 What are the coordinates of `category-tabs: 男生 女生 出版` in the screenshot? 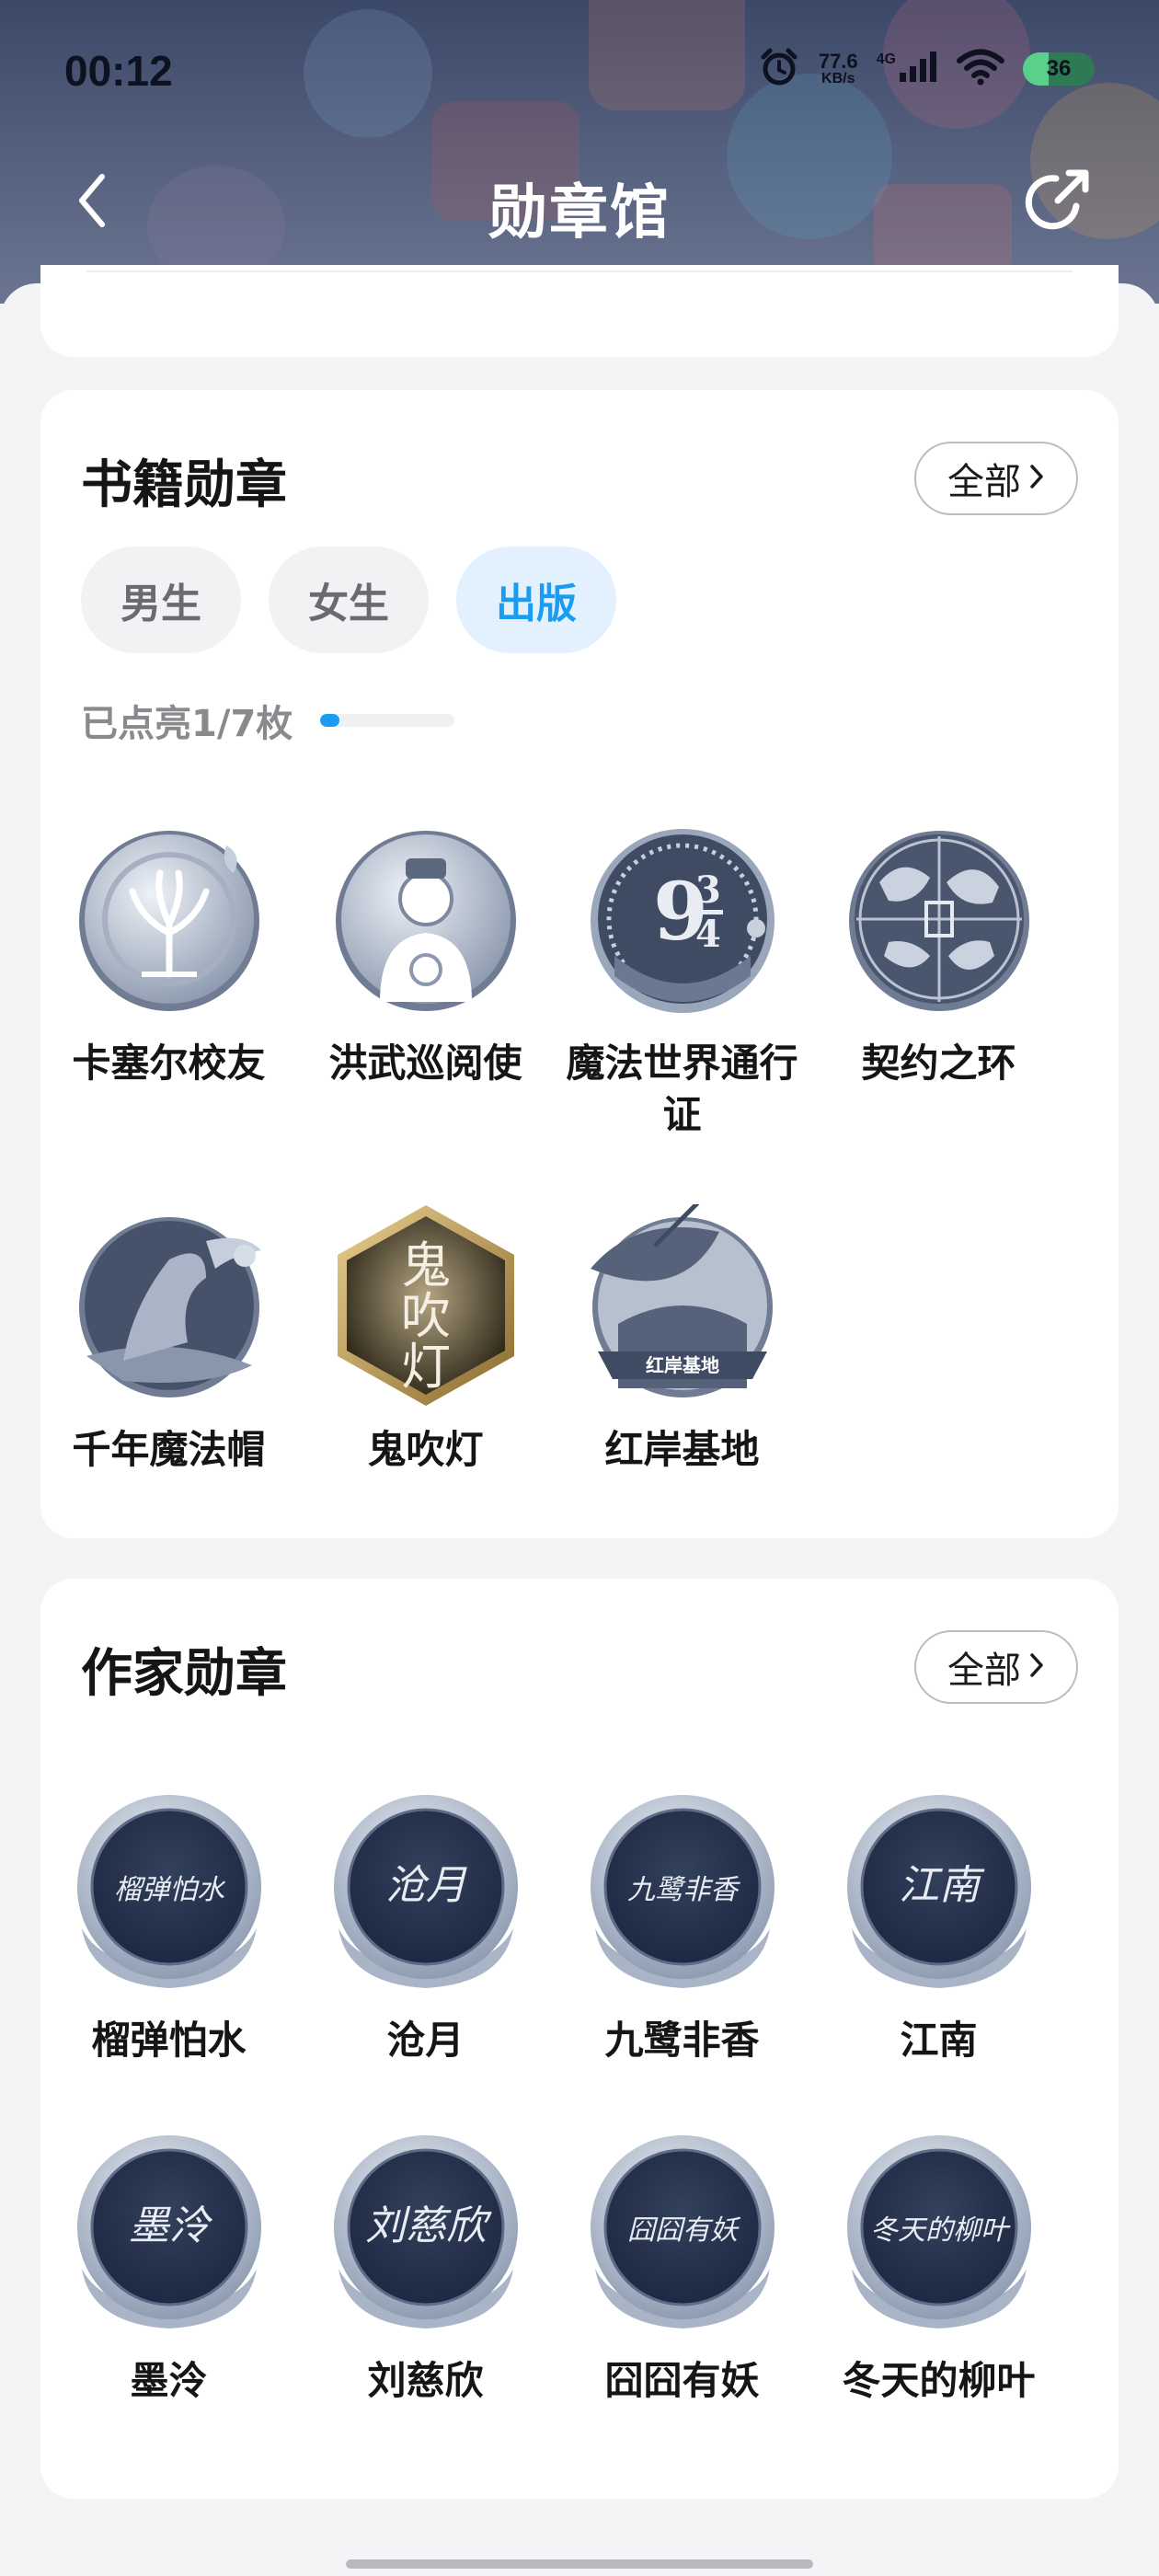 It's located at (348, 599).